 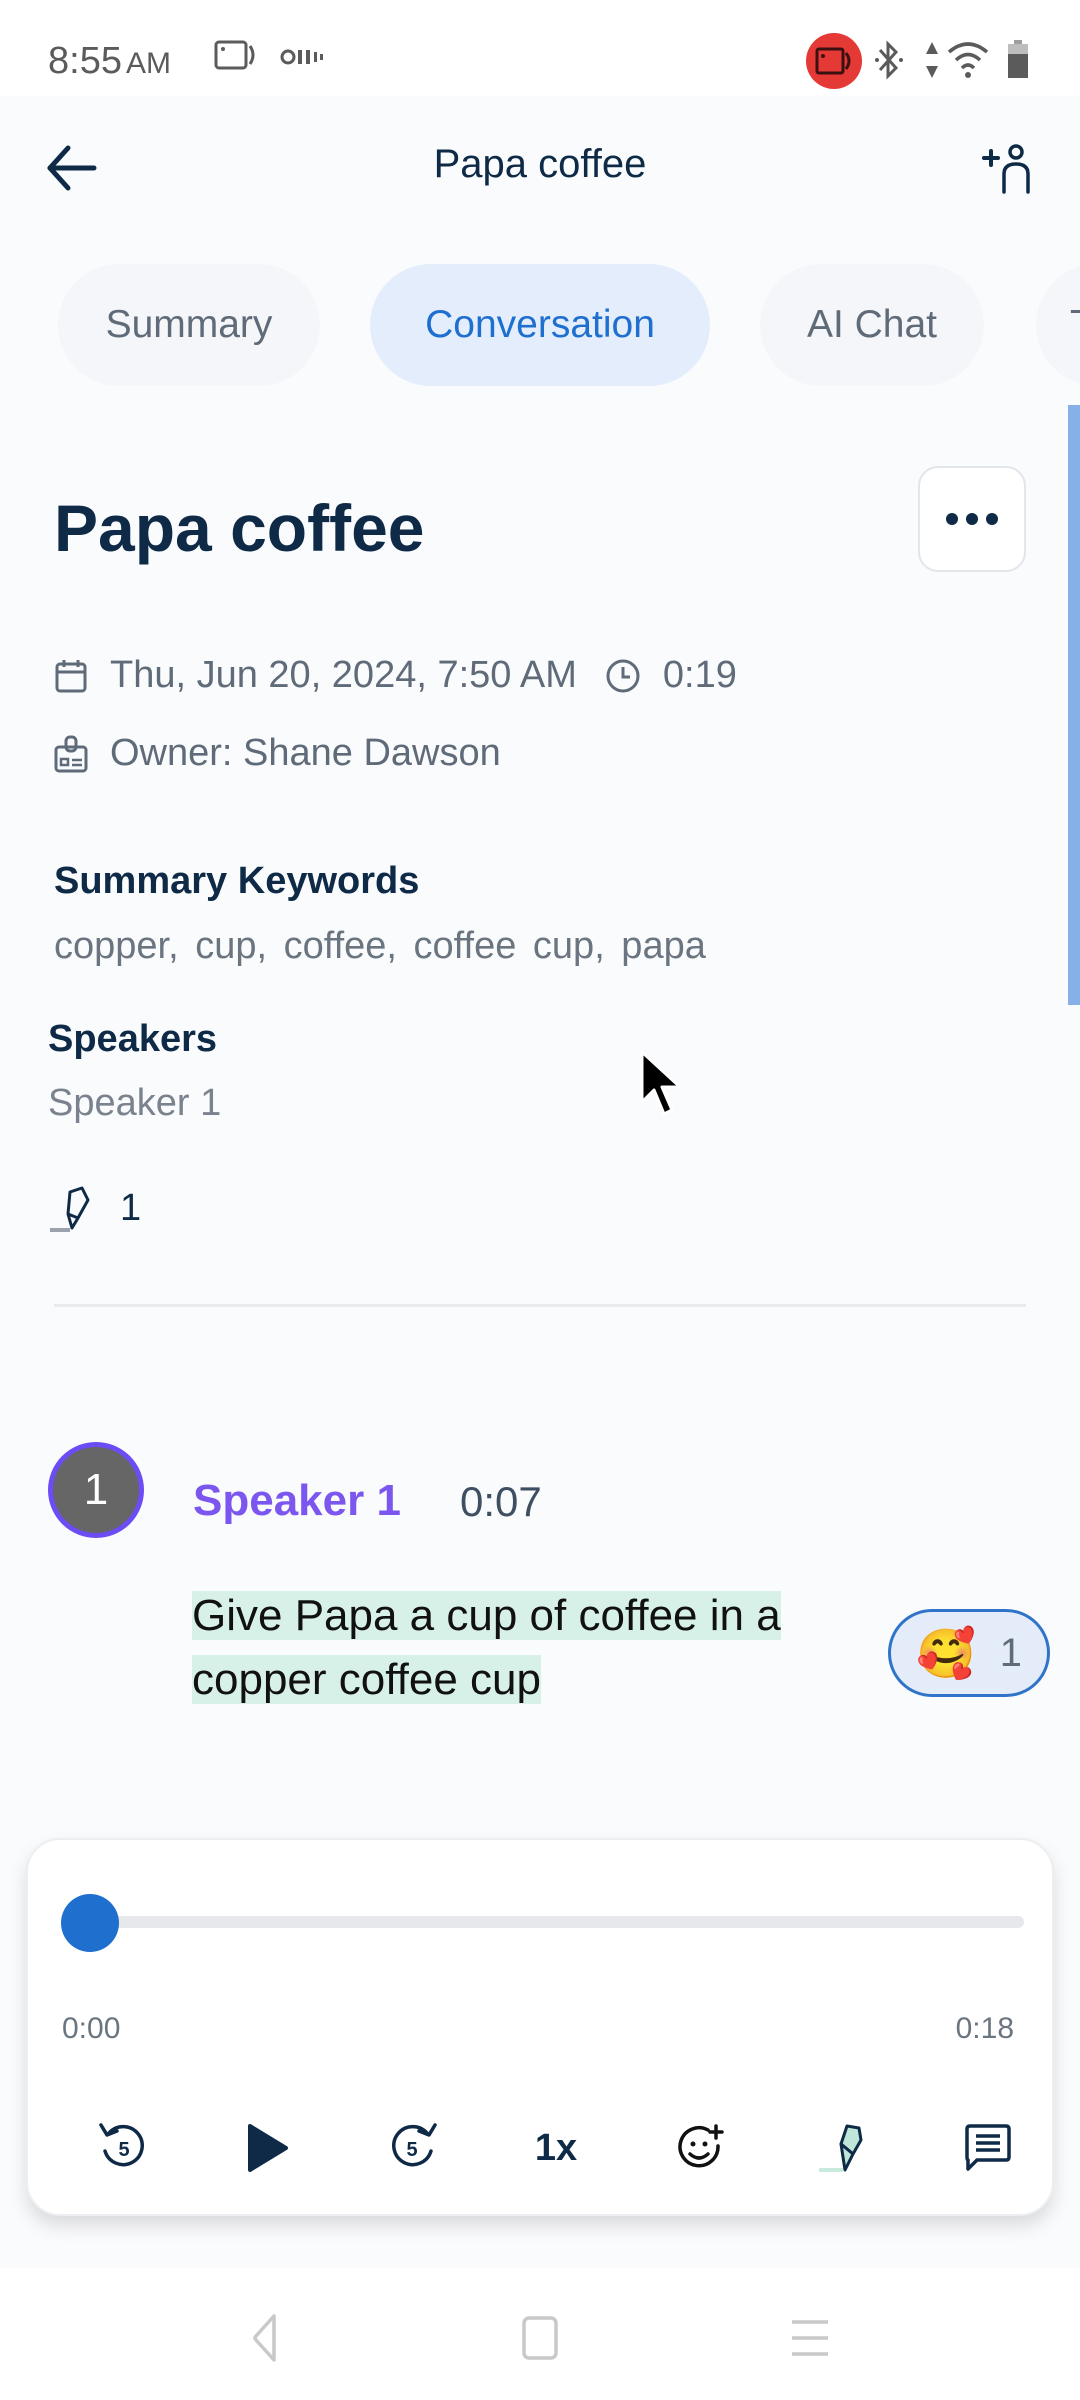 What do you see at coordinates (71, 753) in the screenshot?
I see `id-badge-icon` at bounding box center [71, 753].